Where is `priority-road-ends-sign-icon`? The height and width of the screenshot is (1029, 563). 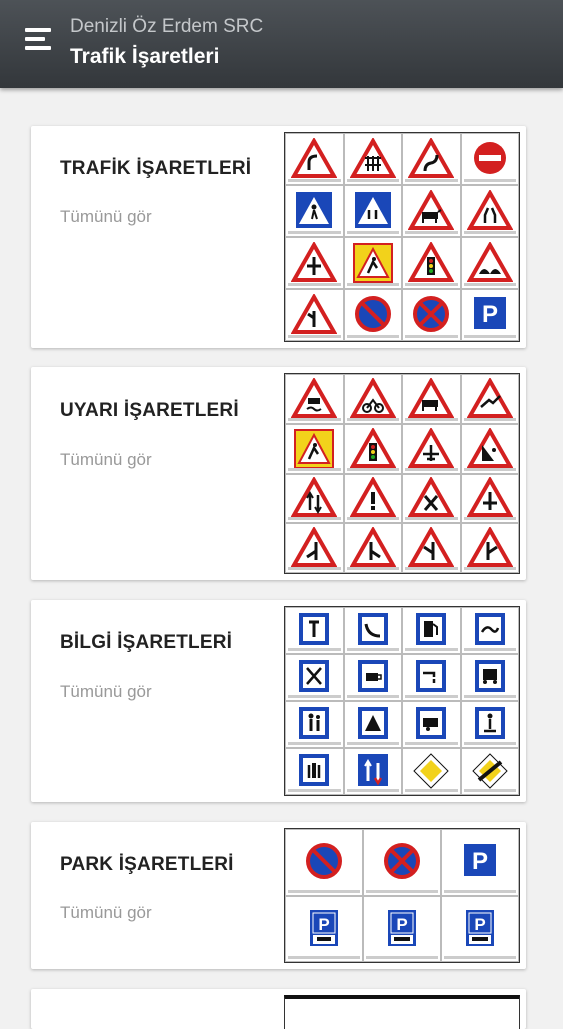
priority-road-ends-sign-icon is located at coordinates (314, 315).